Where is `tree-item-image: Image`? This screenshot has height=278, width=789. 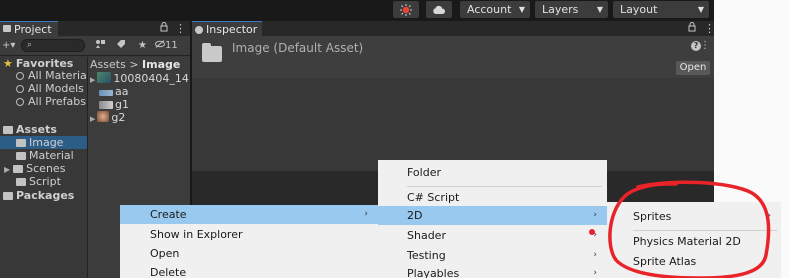
tree-item-image: Image is located at coordinates (43, 142).